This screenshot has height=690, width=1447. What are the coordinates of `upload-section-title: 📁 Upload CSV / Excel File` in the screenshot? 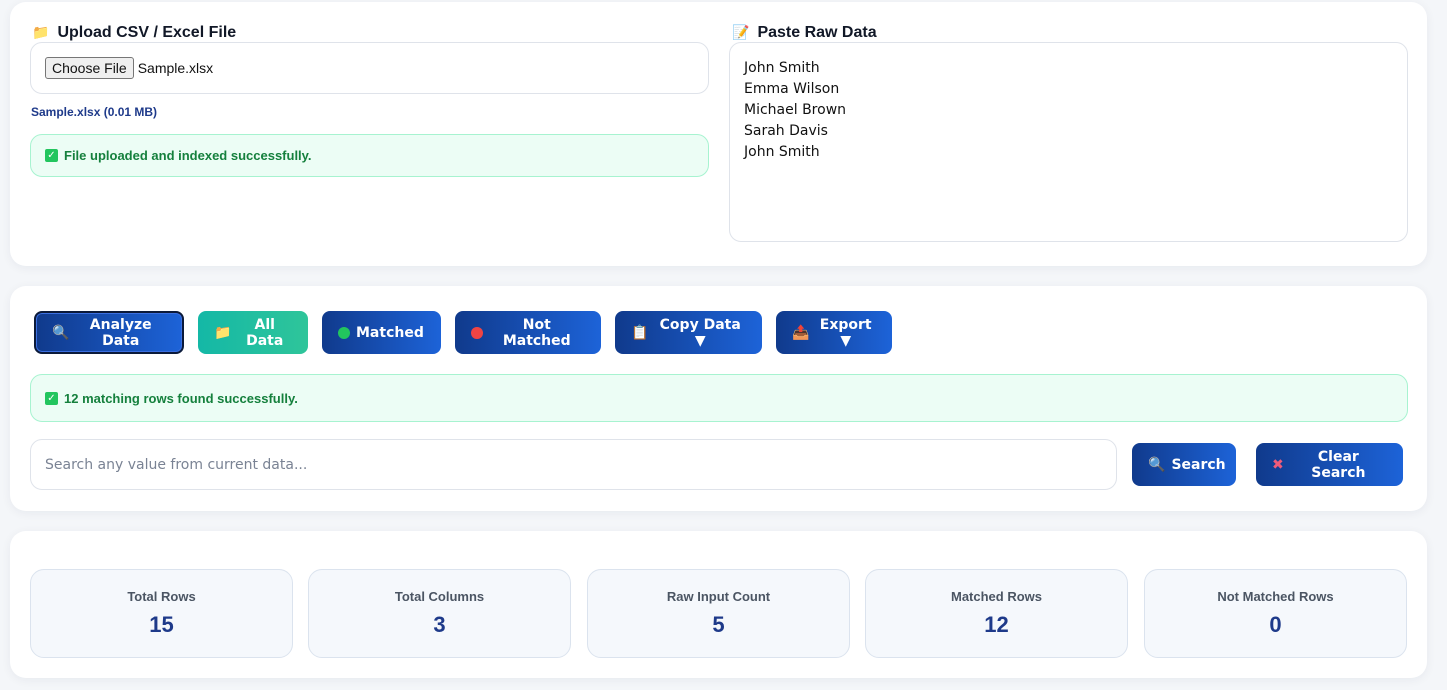 It's located at (134, 33).